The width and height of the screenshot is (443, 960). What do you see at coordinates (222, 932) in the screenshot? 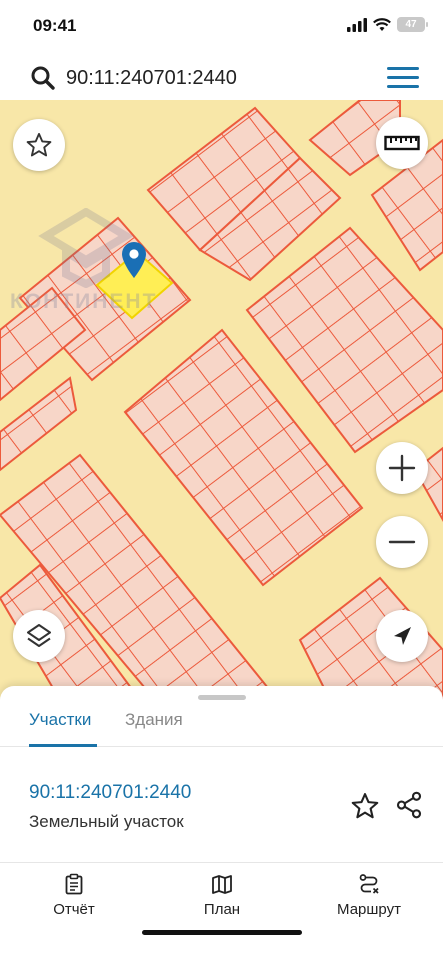
I see `home-indicator` at bounding box center [222, 932].